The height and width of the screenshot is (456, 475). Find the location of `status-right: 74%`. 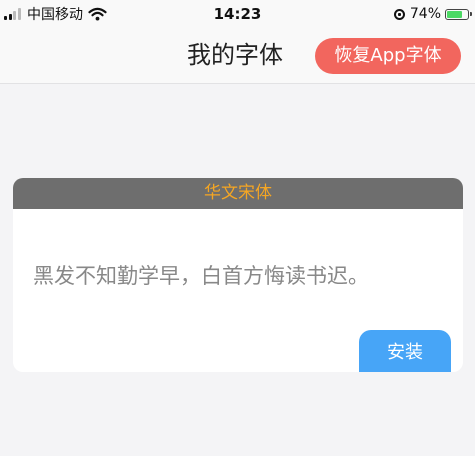

status-right: 74% is located at coordinates (432, 14).